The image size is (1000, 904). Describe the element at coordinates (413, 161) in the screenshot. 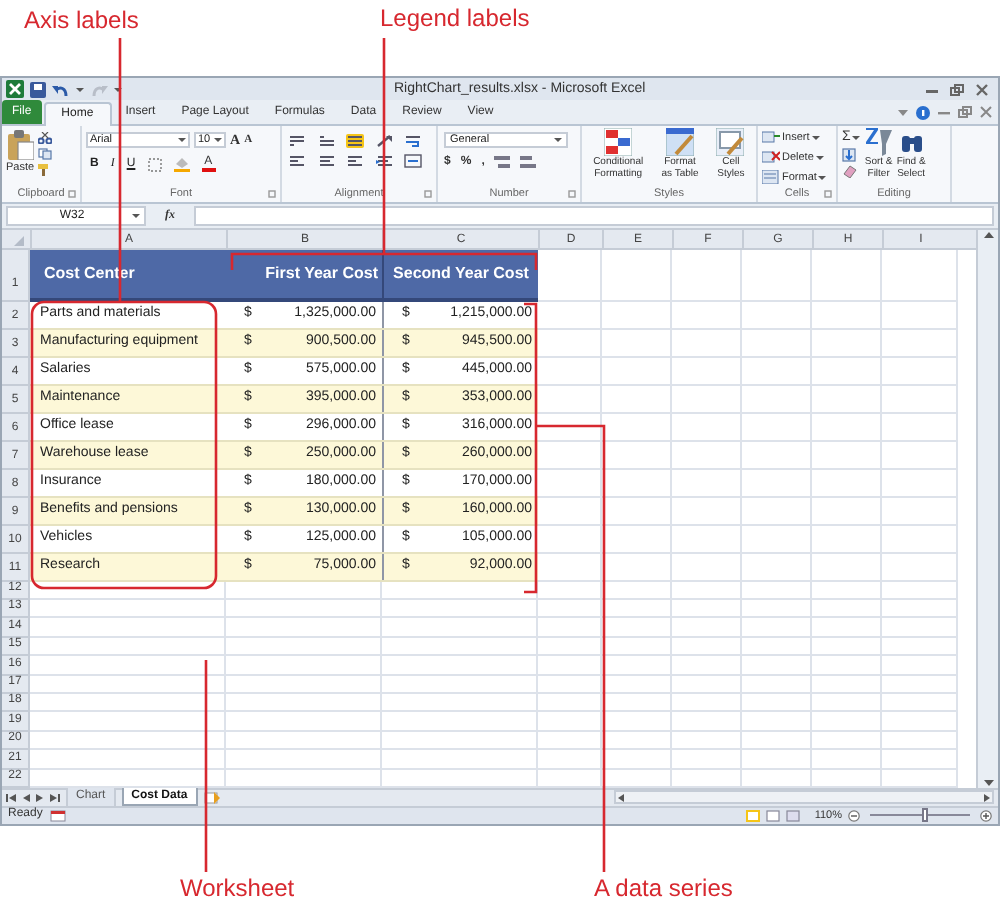

I see `merge-cells-icon` at that location.